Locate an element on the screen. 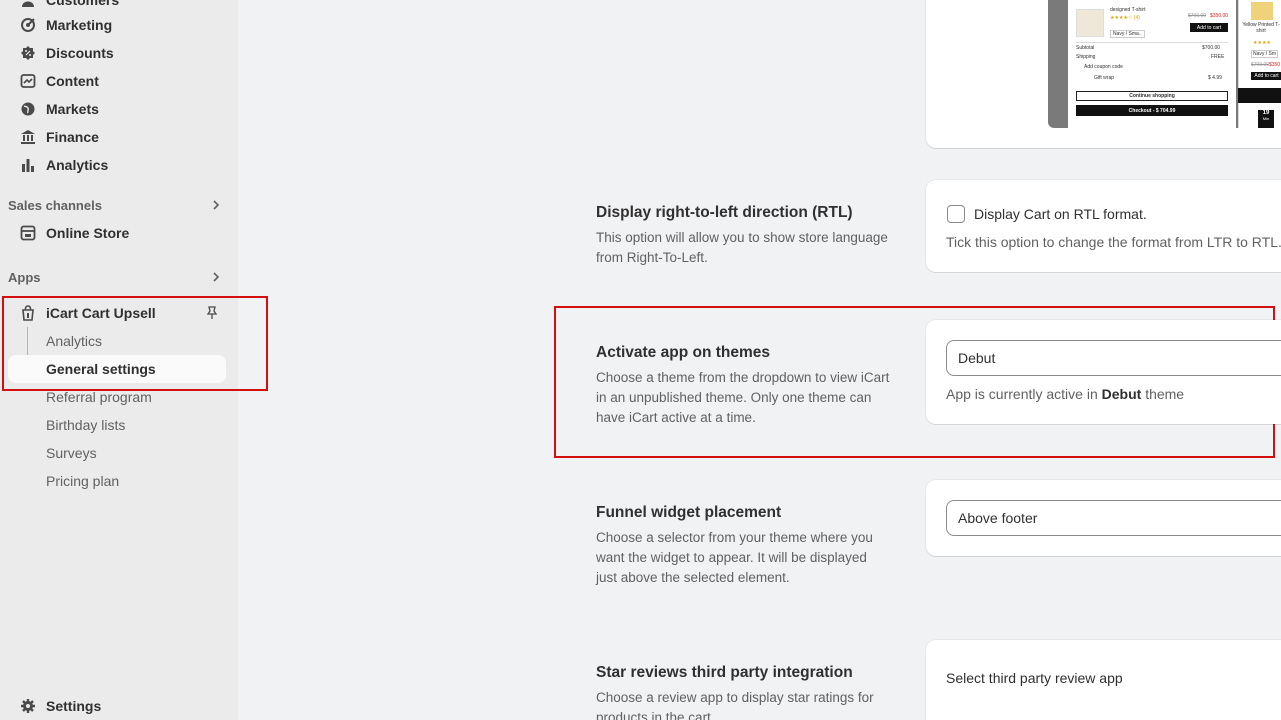 The width and height of the screenshot is (1281, 720). bank-icon is located at coordinates (28, 137).